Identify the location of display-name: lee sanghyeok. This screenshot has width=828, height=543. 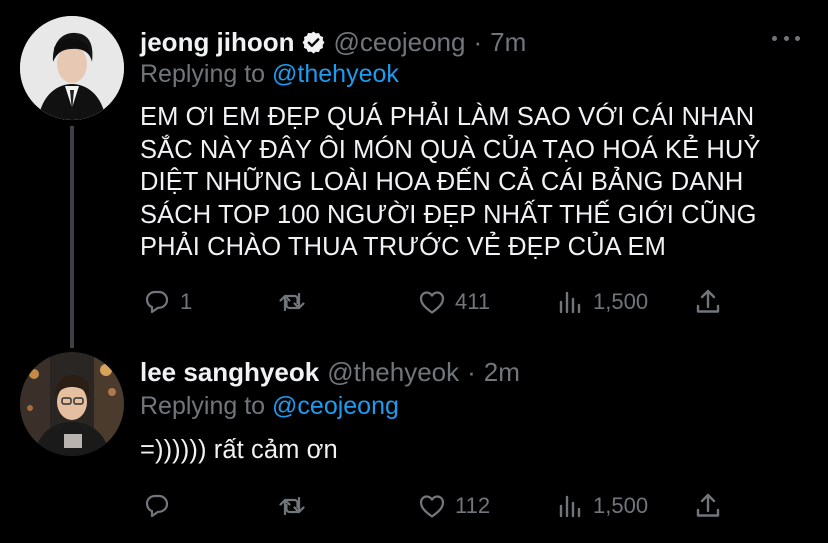
(229, 372).